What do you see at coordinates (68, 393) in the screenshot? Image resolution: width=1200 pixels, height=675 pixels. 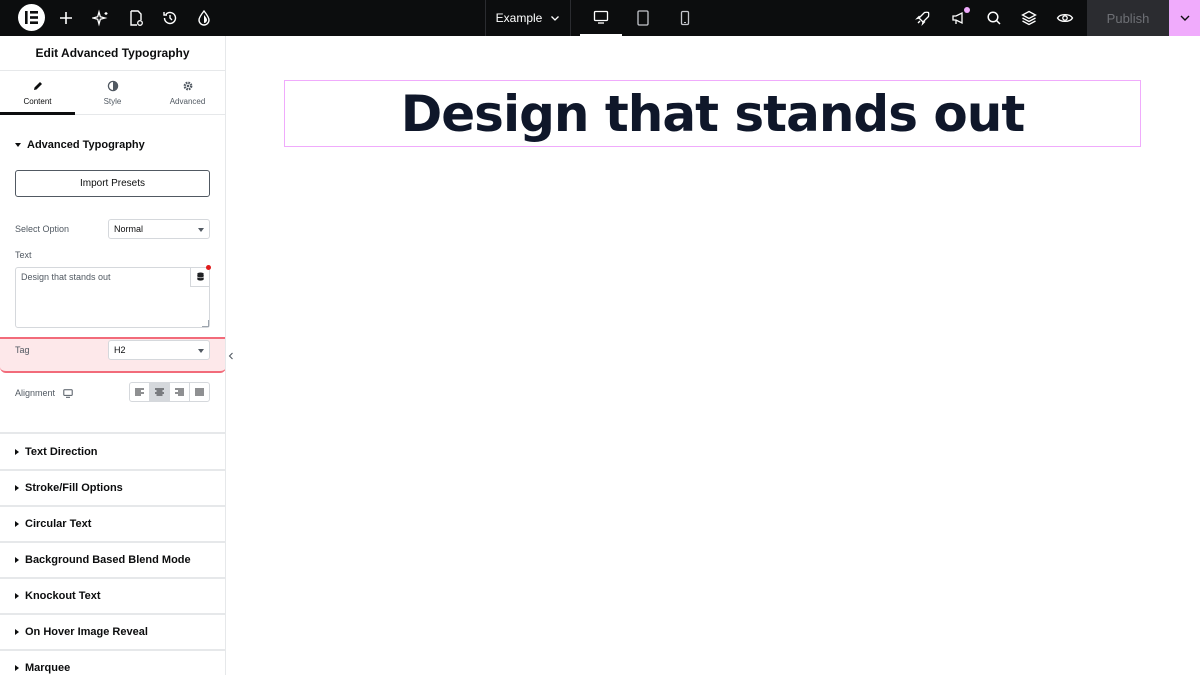 I see `responsive-desktop-icon` at bounding box center [68, 393].